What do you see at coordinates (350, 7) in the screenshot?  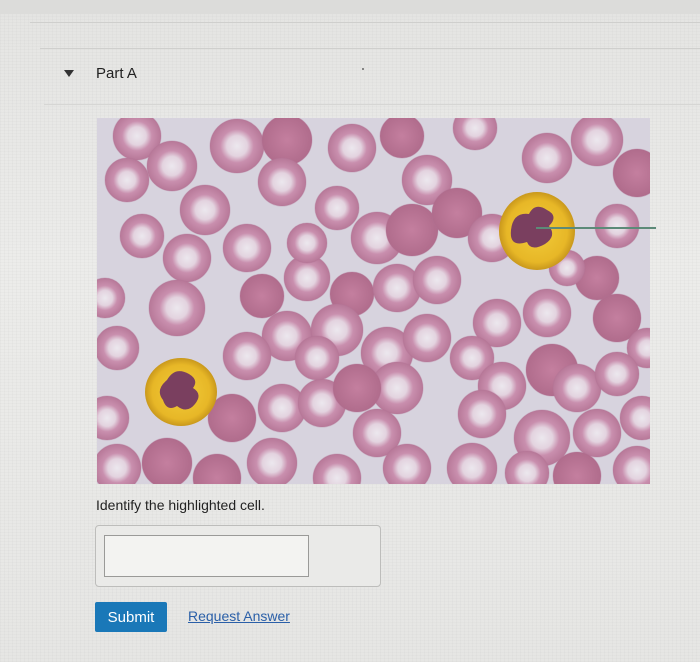 I see `top-strip` at bounding box center [350, 7].